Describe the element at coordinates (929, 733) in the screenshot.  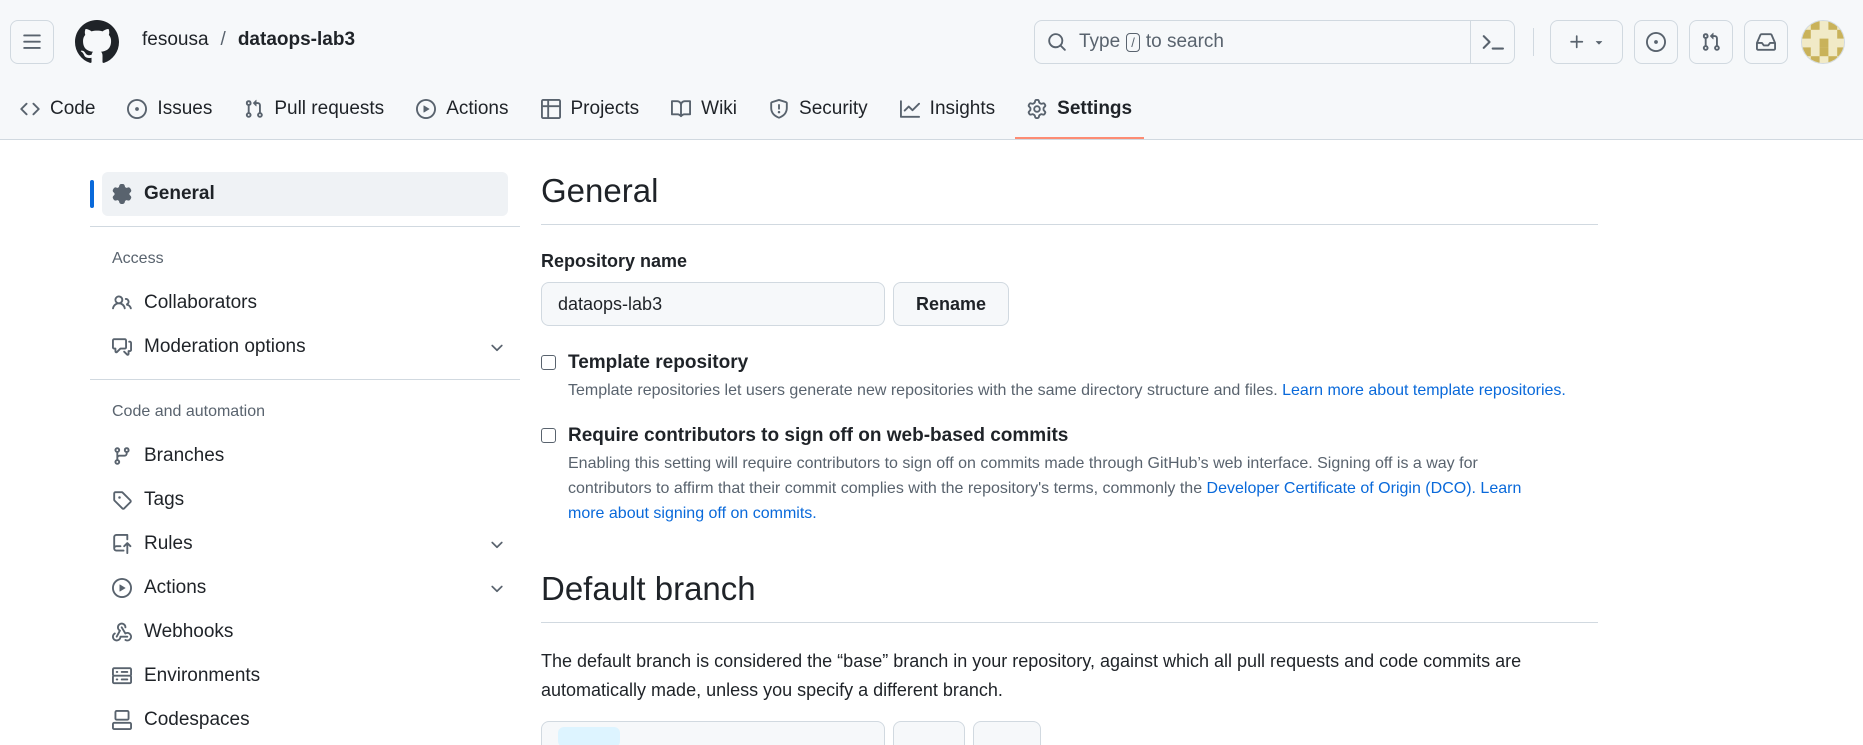
I see `edit-branch-button` at that location.